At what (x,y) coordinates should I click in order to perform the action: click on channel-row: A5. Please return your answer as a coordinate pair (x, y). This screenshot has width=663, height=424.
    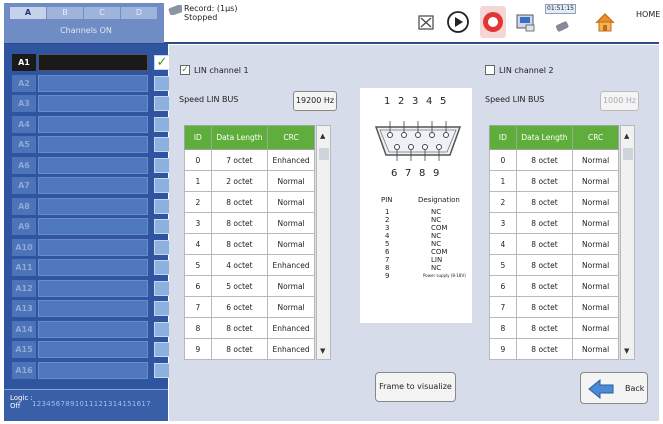
    Looking at the image, I should click on (91, 144).